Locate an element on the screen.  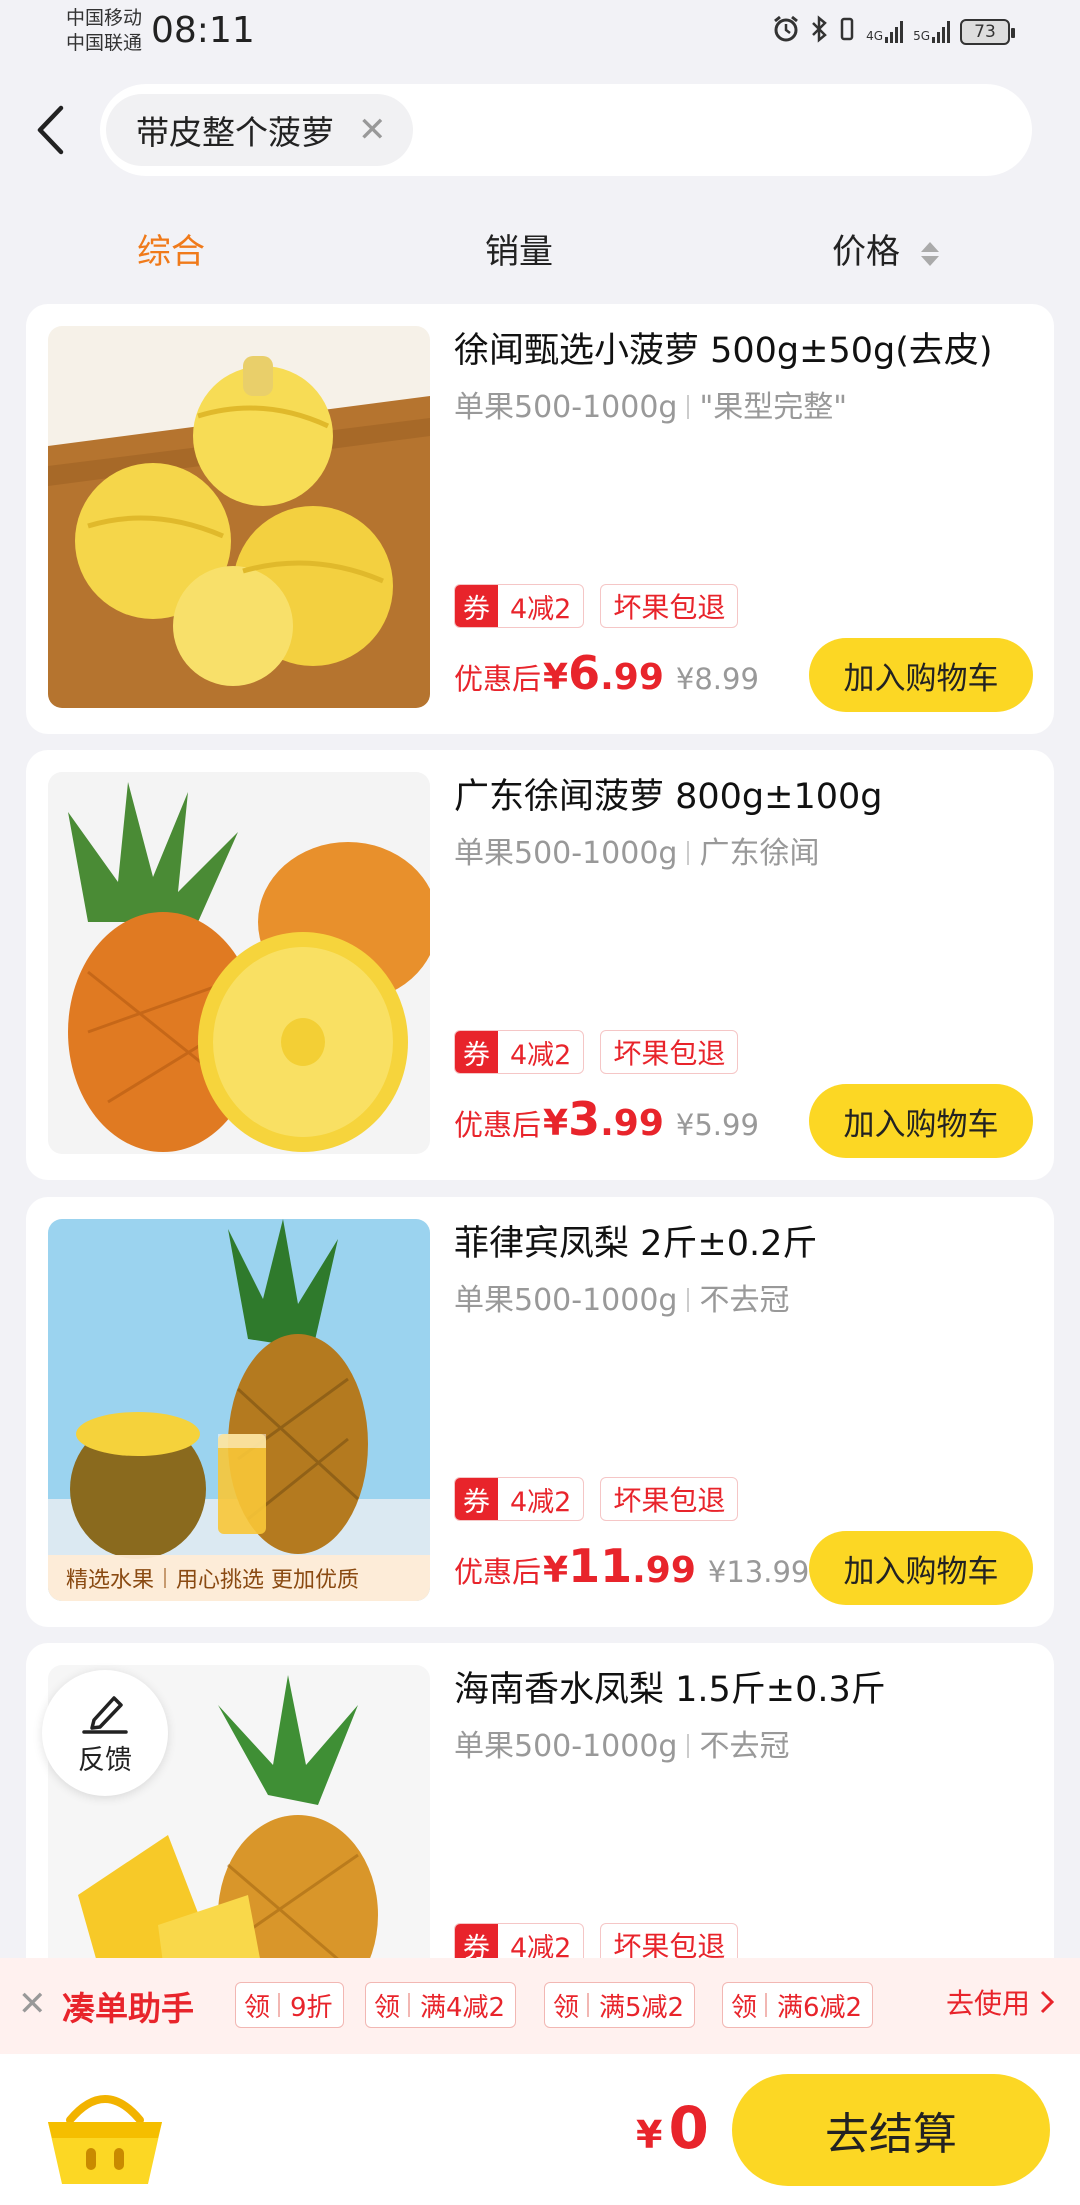
helper-title: 凑单助手 is located at coordinates (128, 2008).